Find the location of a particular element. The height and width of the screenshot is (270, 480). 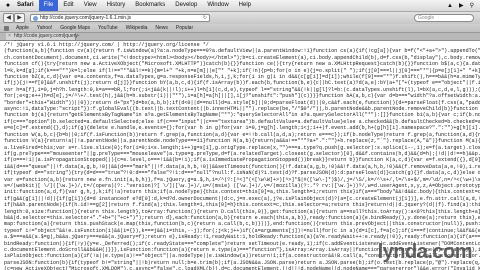

reload-icon: ↻ is located at coordinates (205, 18).